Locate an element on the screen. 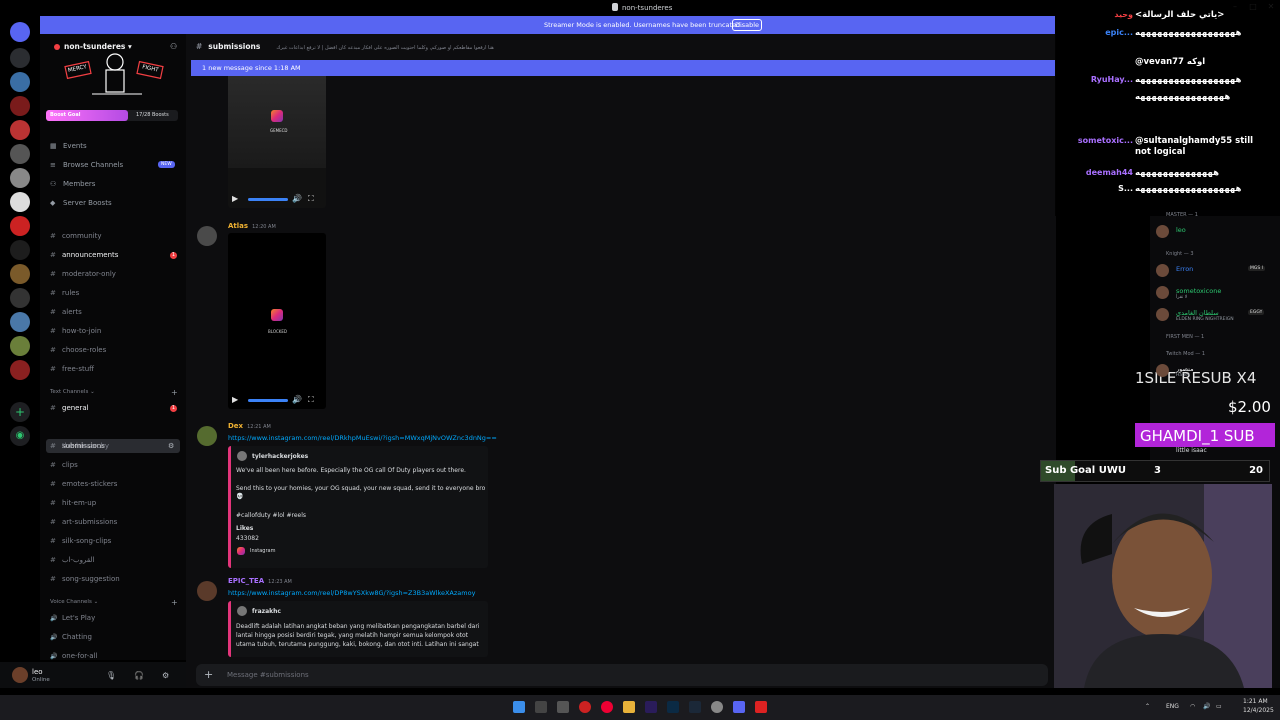 The image size is (1280, 720). channel-item: # clips is located at coordinates (64, 465).